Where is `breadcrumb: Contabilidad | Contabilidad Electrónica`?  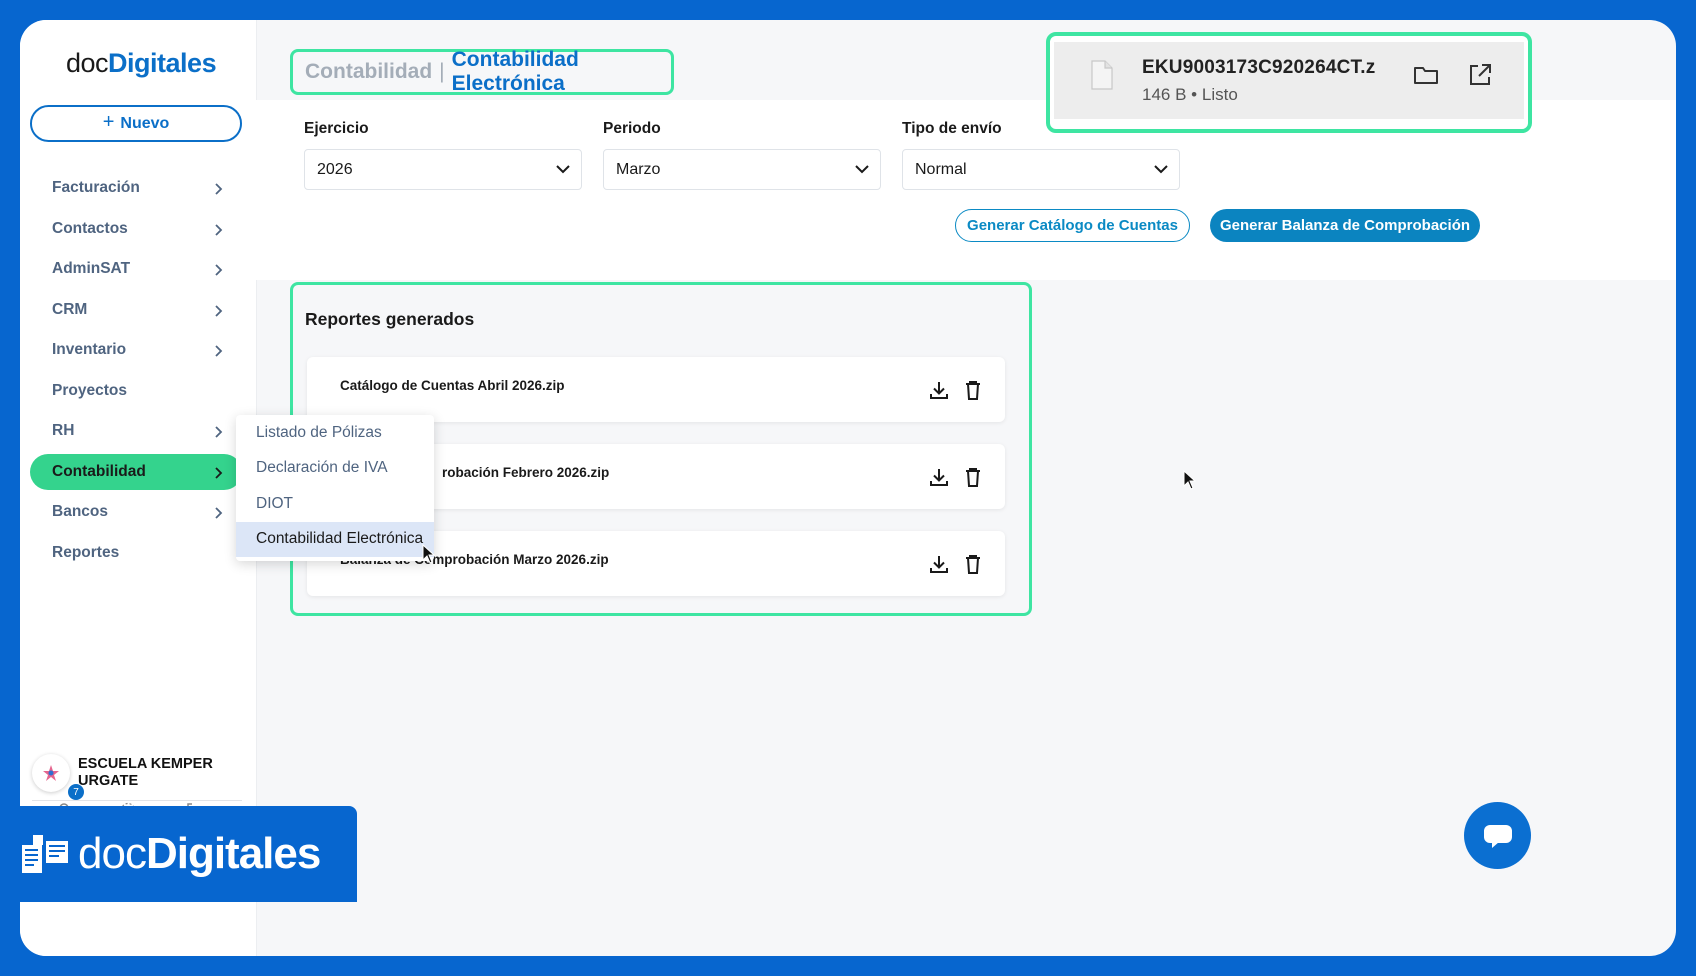
breadcrumb: Contabilidad | Contabilidad Electrónica is located at coordinates (482, 71).